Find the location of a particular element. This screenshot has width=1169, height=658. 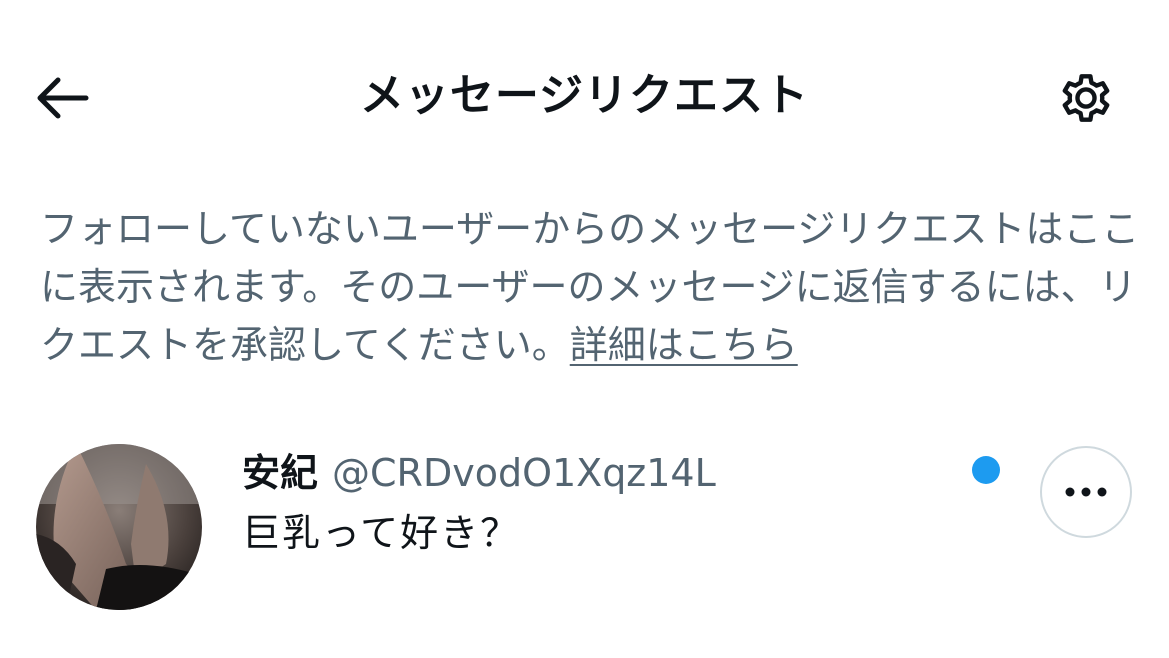

sender-name-line: 安紀 @CRDvodO1Xqz14L is located at coordinates (479, 473).